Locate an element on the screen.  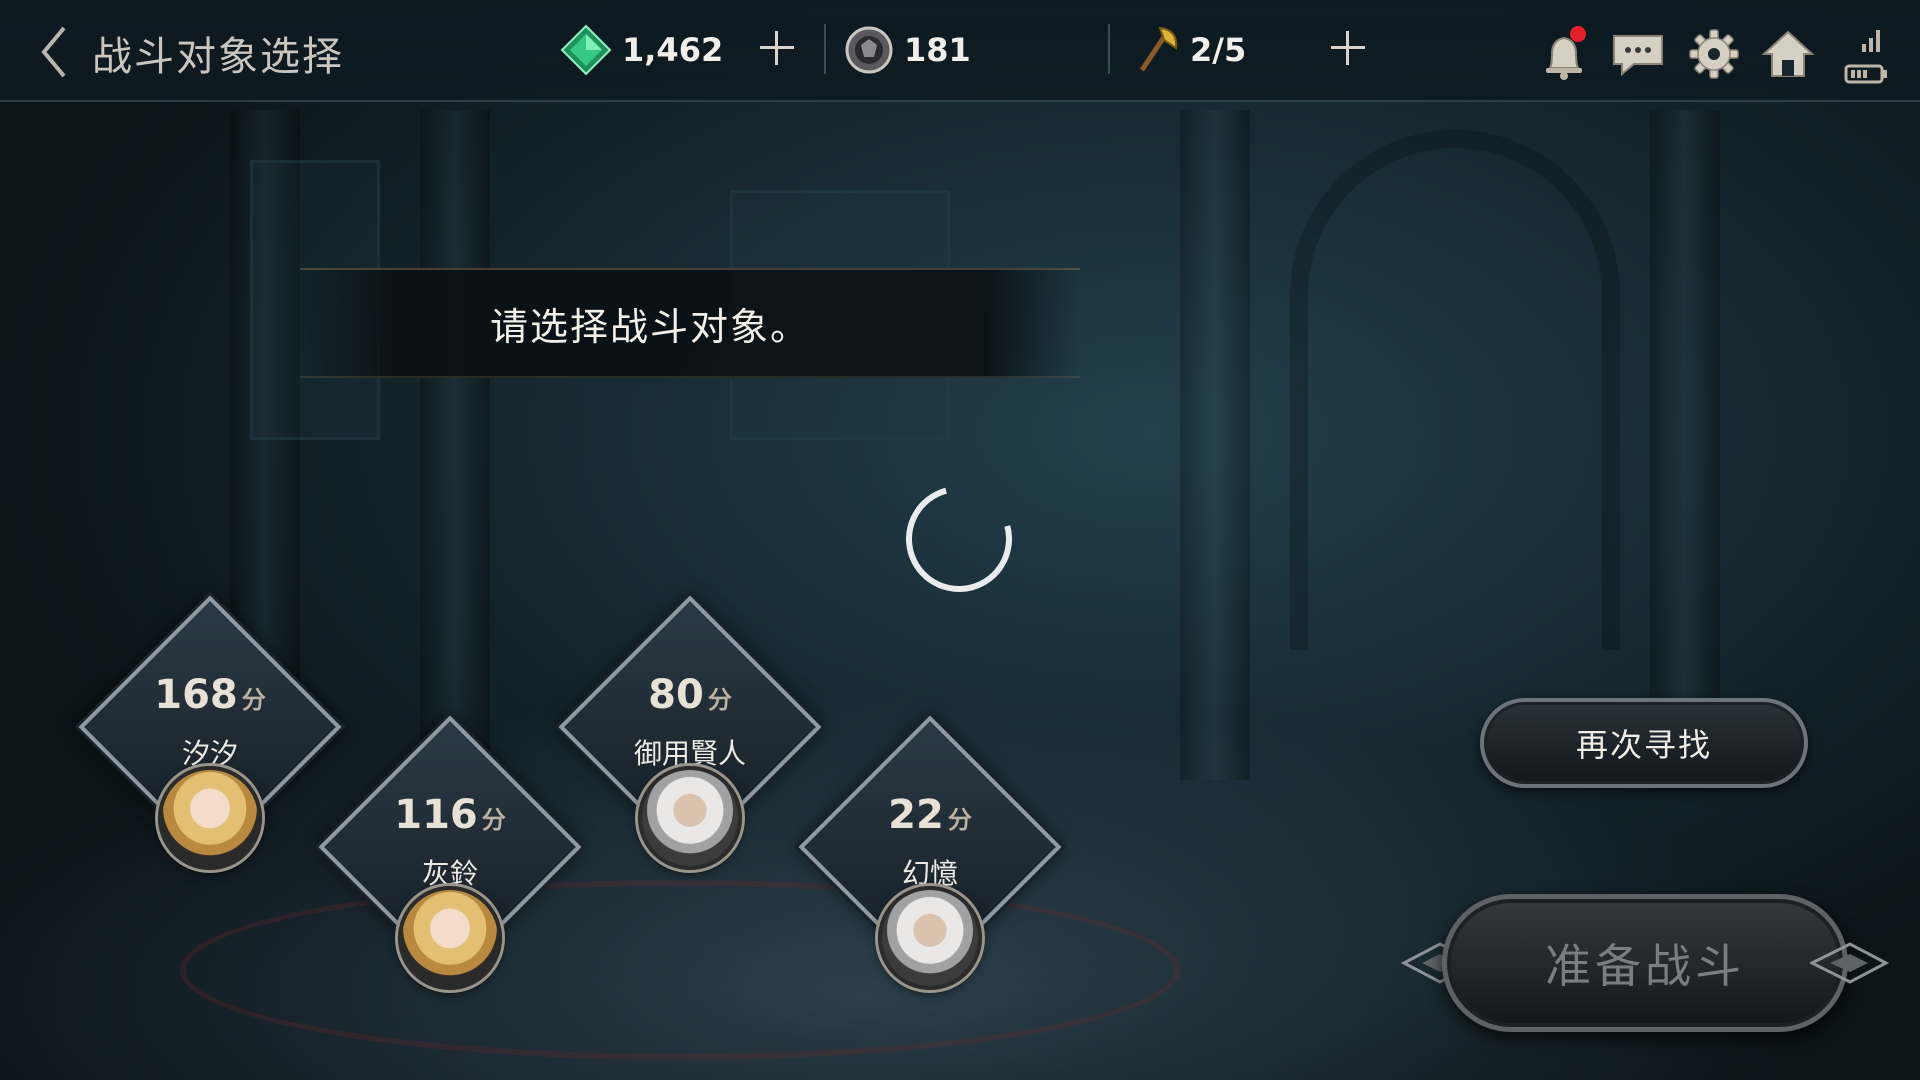
gear-icon is located at coordinates (1714, 54).